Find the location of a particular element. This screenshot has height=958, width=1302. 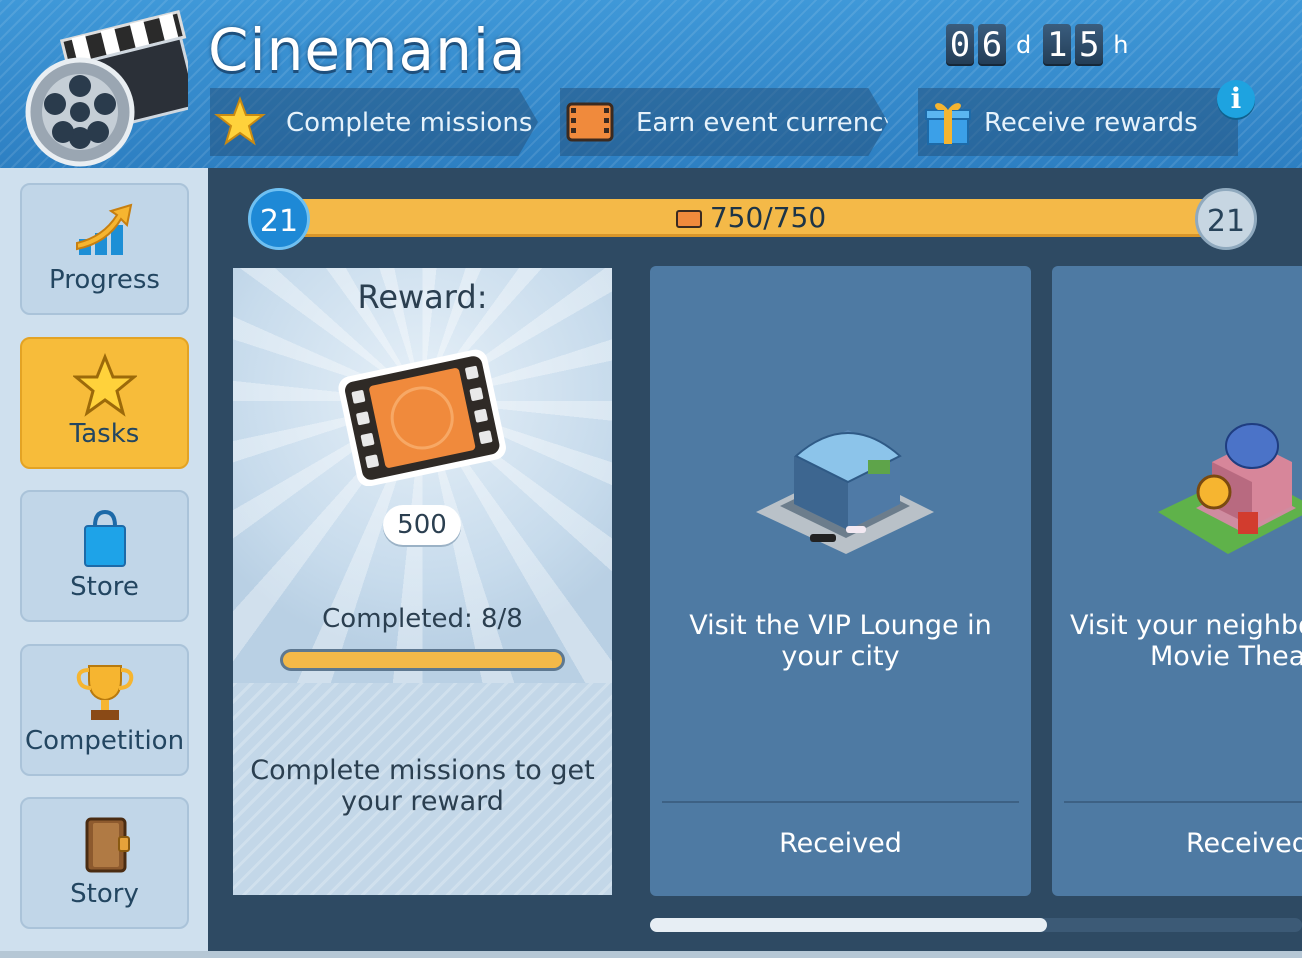

mission-card: Visit your neighbo Movie Theat Received is located at coordinates (1177, 581).